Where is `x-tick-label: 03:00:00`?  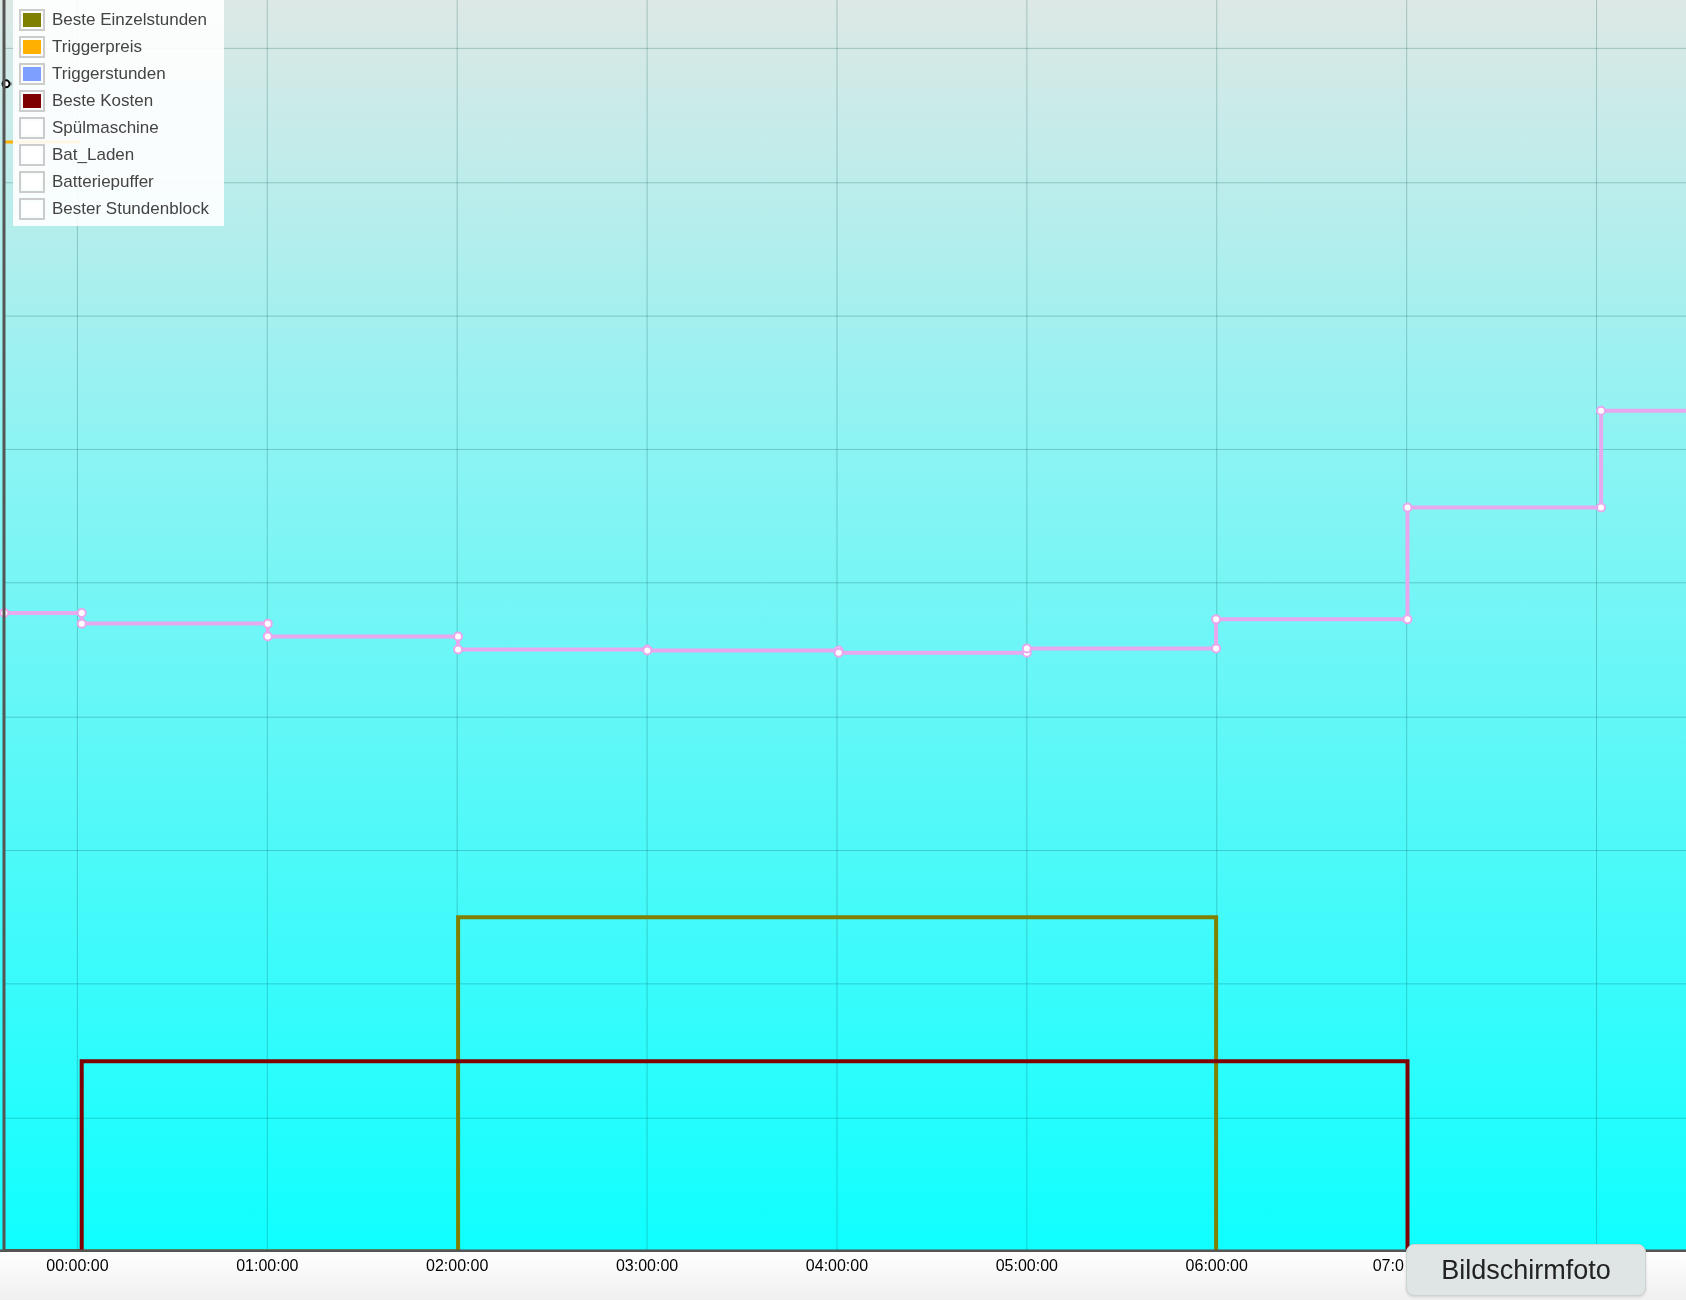
x-tick-label: 03:00:00 is located at coordinates (647, 1265).